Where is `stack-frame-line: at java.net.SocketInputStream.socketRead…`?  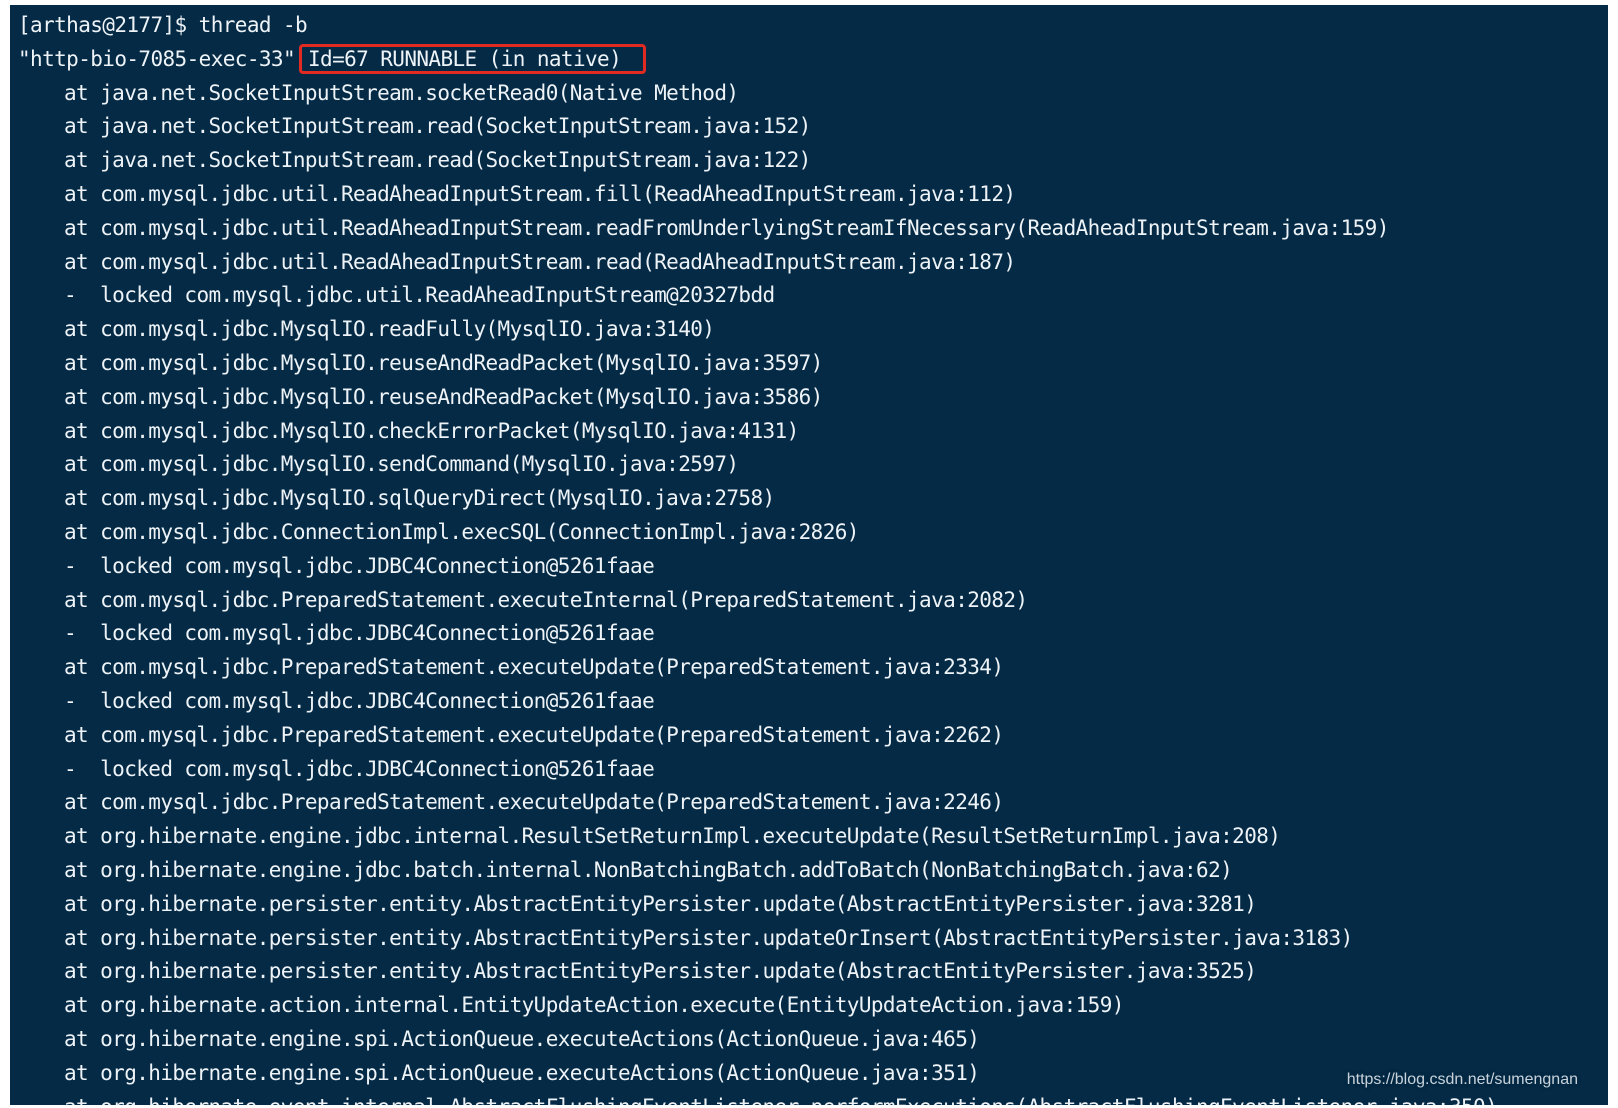 stack-frame-line: at java.net.SocketInputStream.socketRead… is located at coordinates (401, 92).